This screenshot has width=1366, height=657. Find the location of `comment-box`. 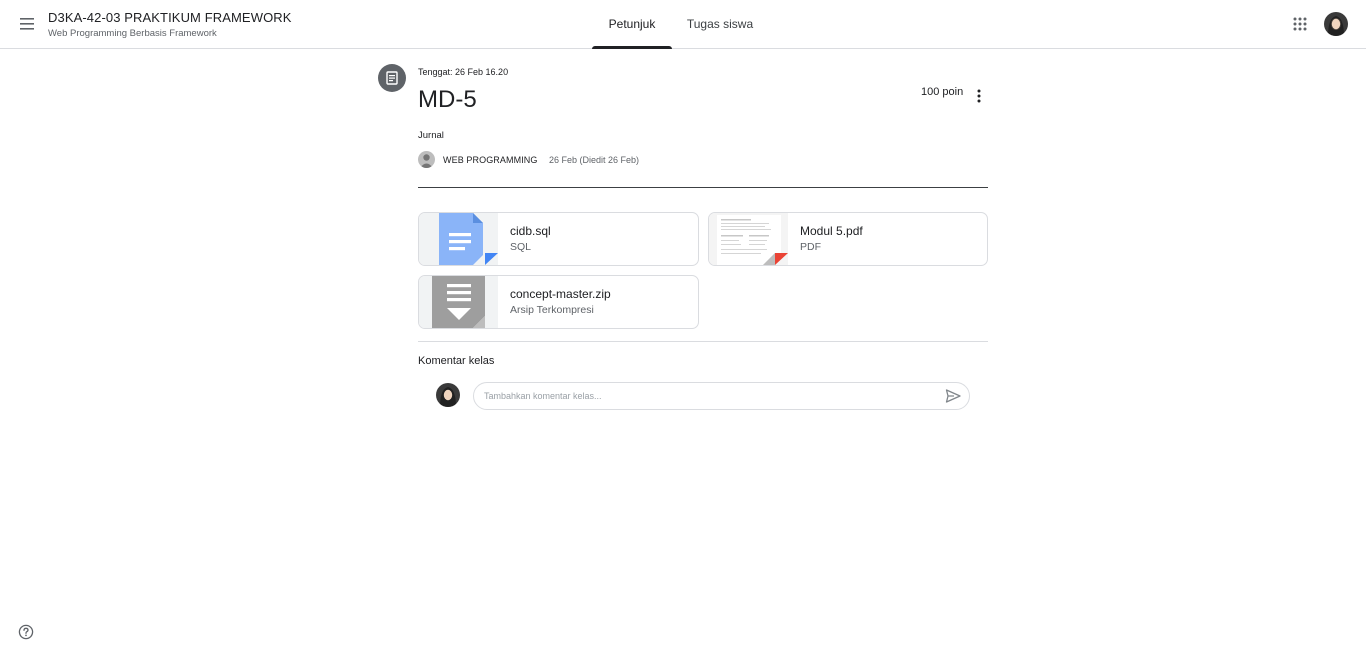

comment-box is located at coordinates (721, 396).